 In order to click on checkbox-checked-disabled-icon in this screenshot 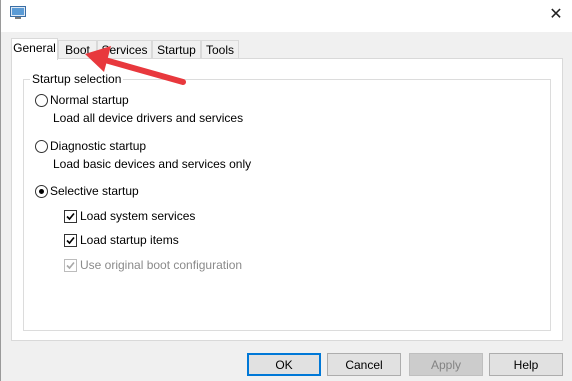, I will do `click(70, 265)`.